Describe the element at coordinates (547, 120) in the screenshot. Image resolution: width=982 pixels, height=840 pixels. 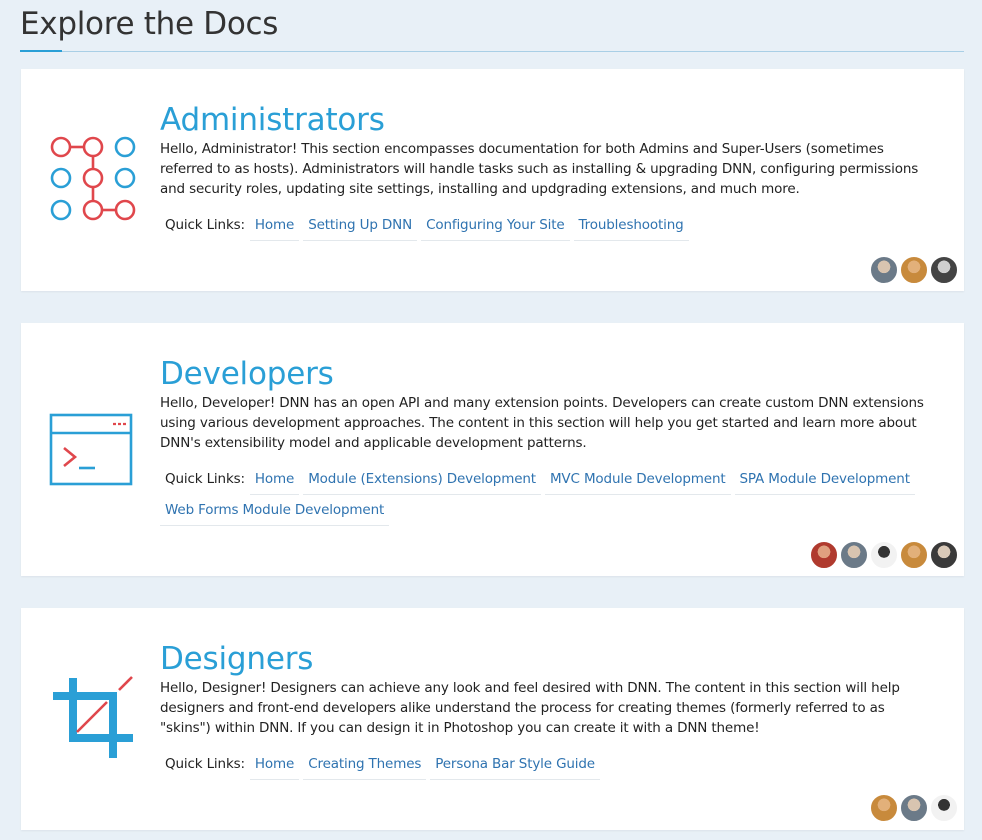
I see `card-heading: Administrators` at that location.